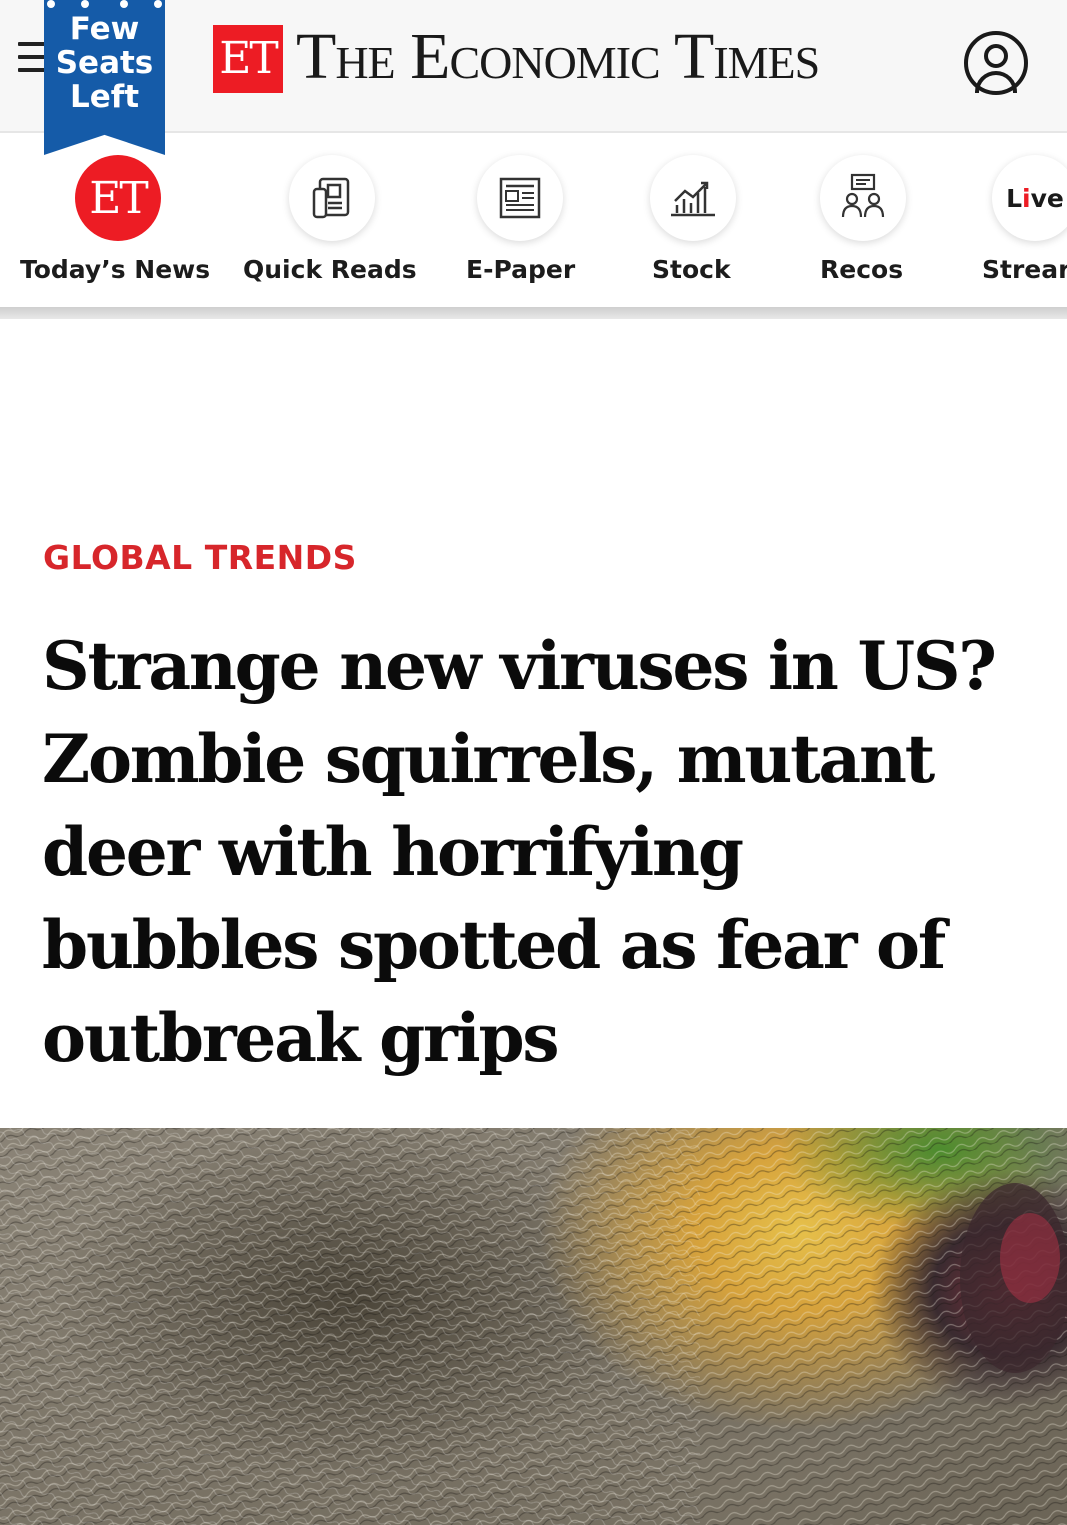 The height and width of the screenshot is (1525, 1067). I want to click on quicknav-stream: Live Strear, so click(1023, 230).